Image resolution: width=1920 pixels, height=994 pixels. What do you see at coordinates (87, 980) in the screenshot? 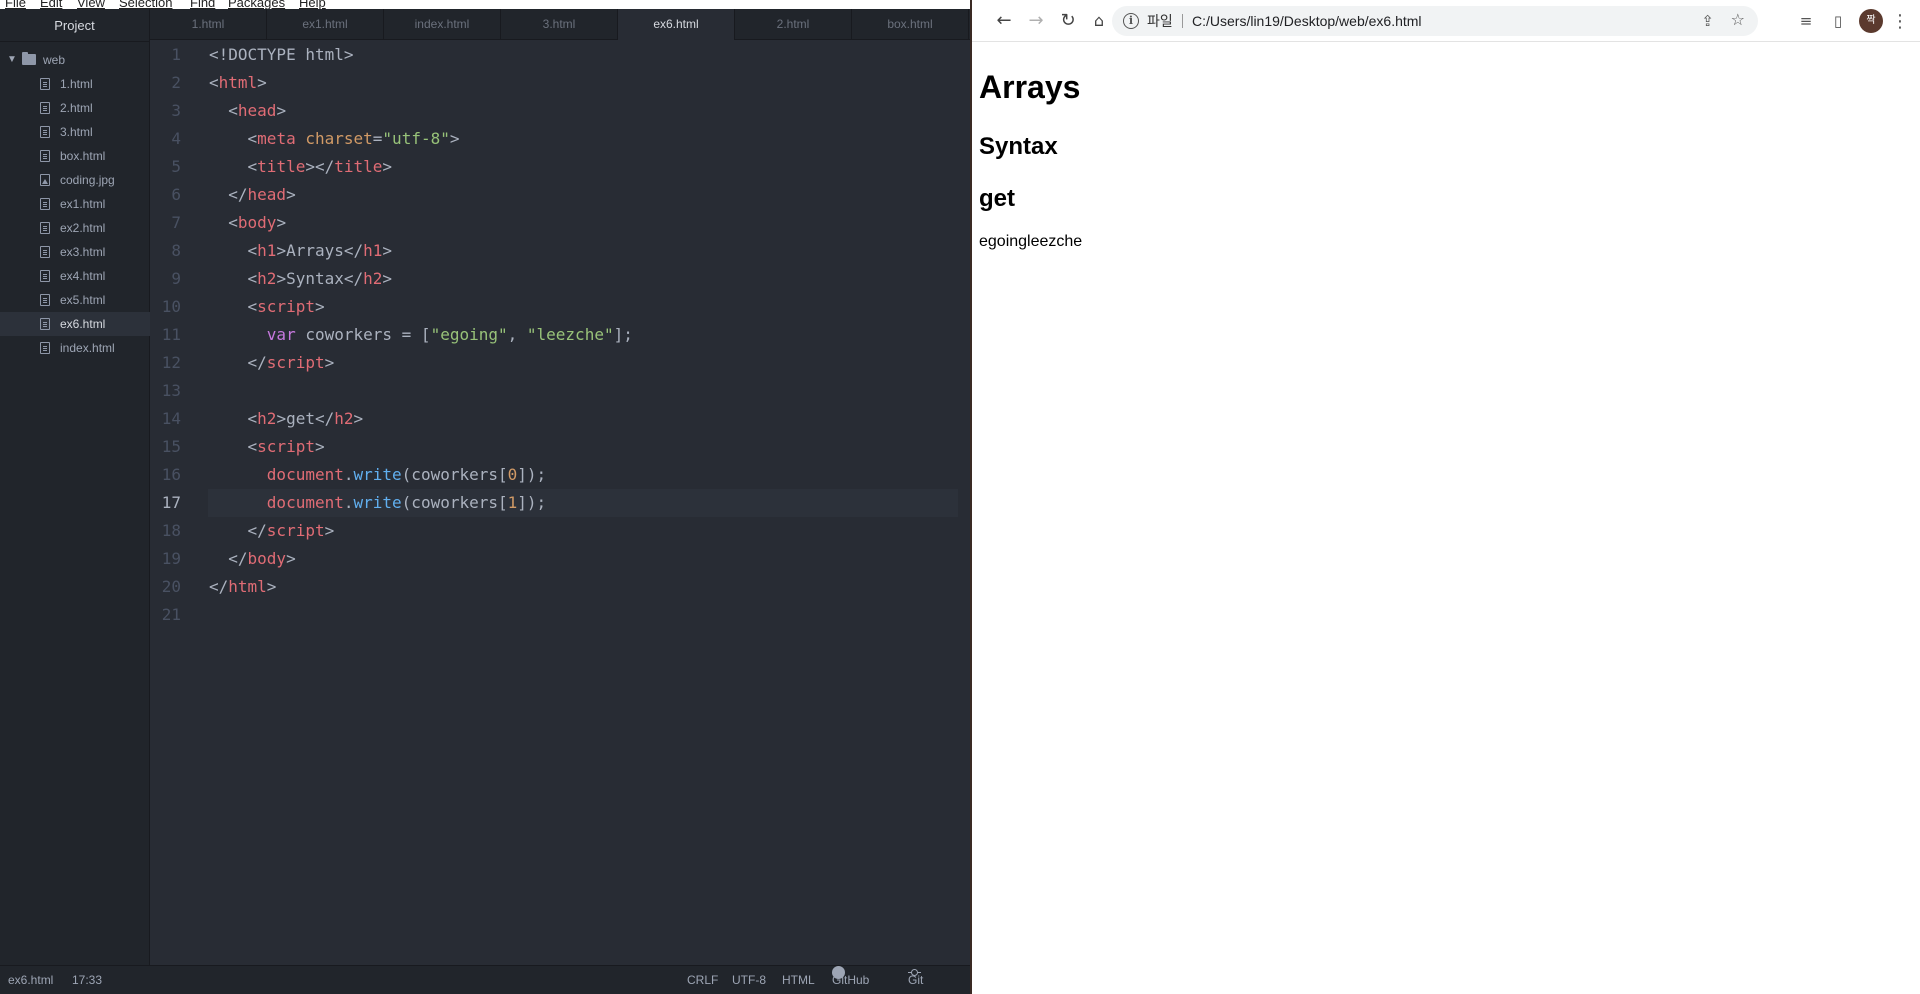
I see `status-cursor-position: 17:33` at bounding box center [87, 980].